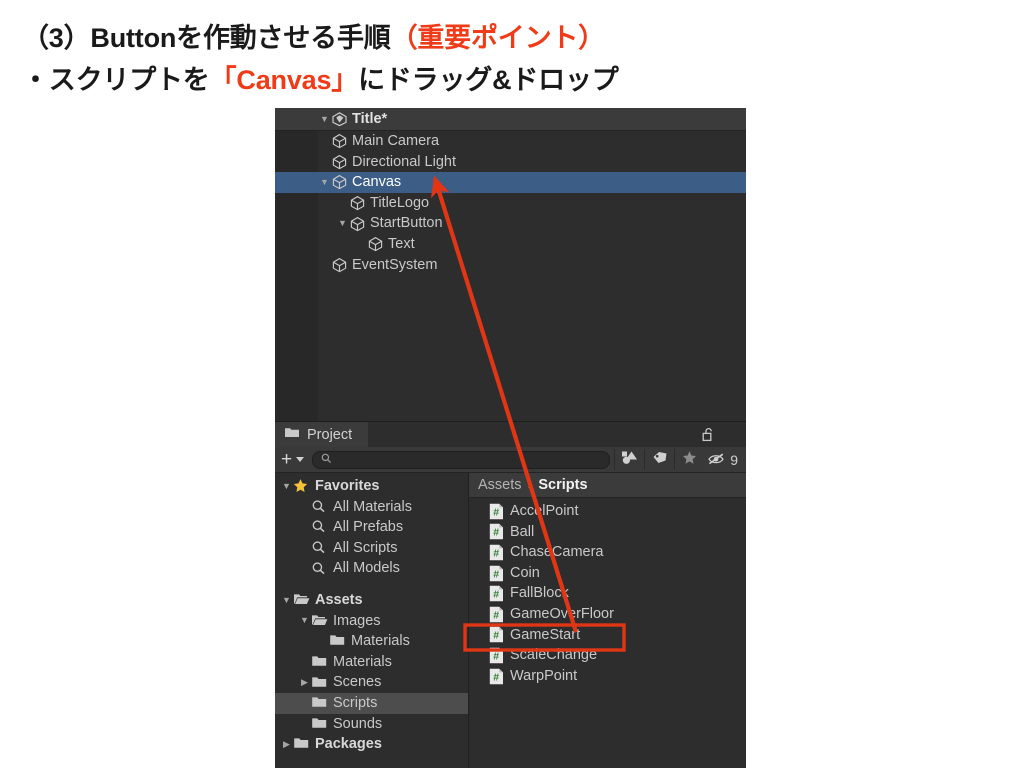 This screenshot has height=768, width=1024. What do you see at coordinates (371, 568) in the screenshot?
I see `tree-item-all-models: All Models` at bounding box center [371, 568].